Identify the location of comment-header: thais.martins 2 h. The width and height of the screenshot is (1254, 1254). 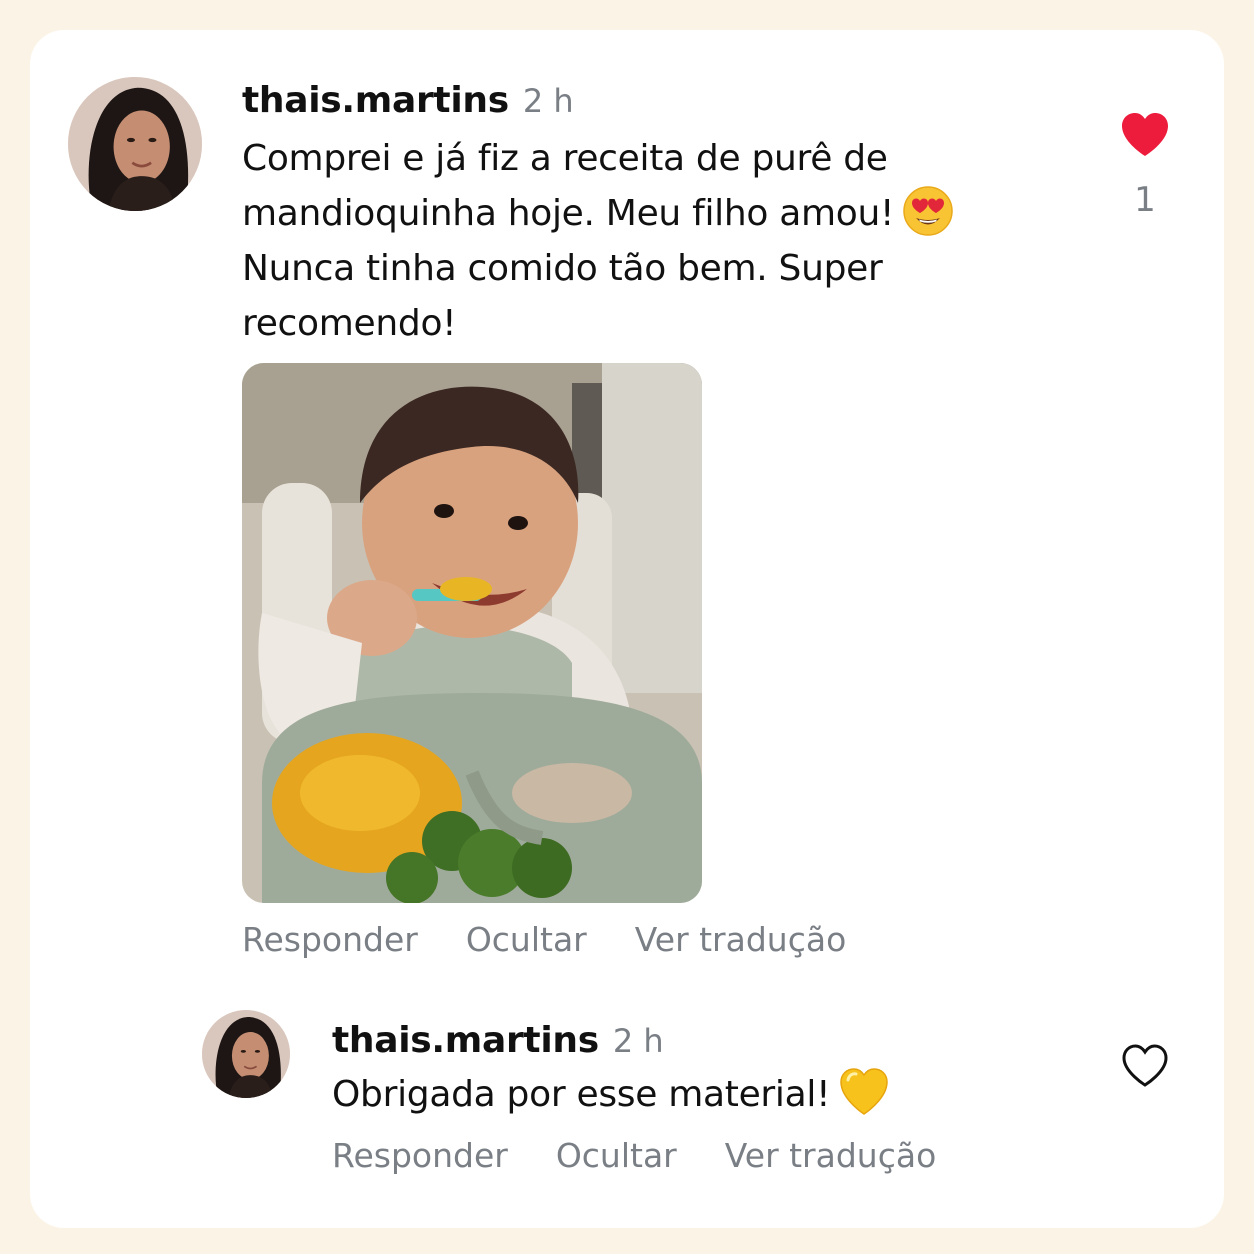
(408, 100).